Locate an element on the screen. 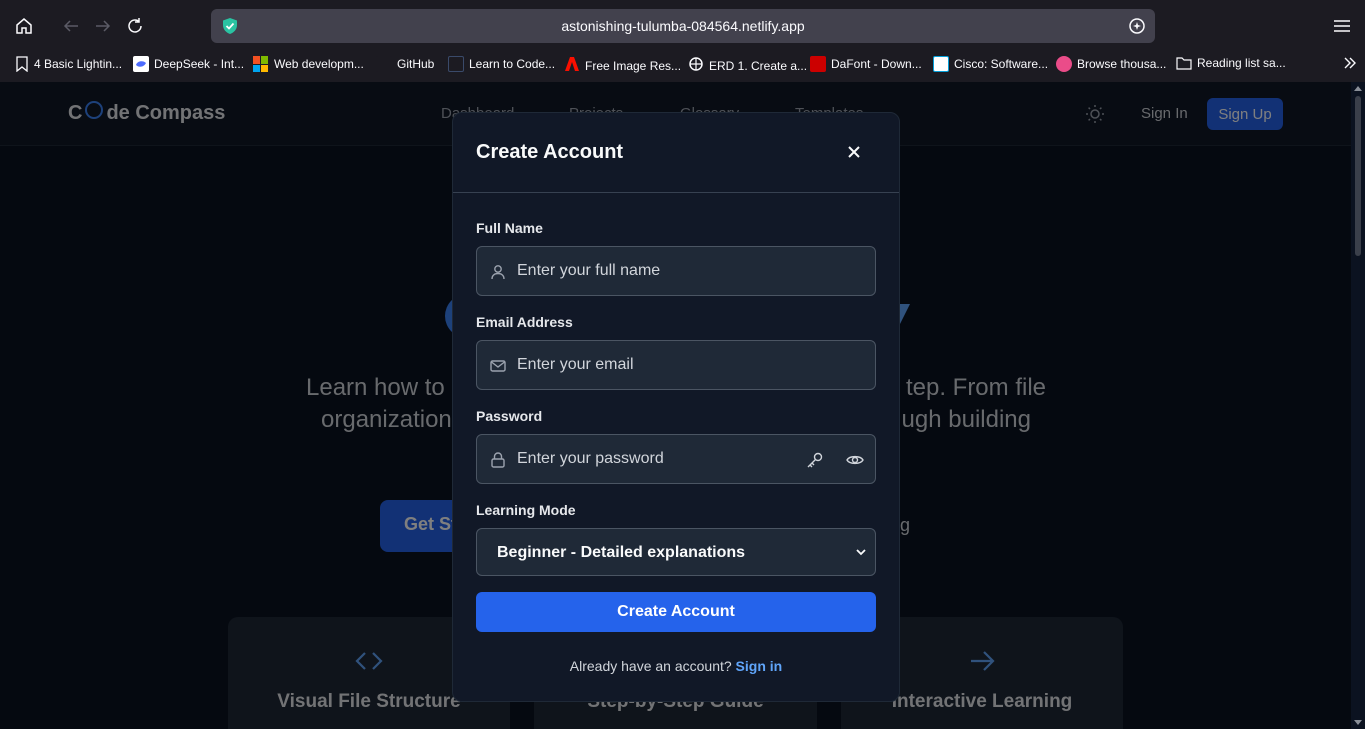 Image resolution: width=1365 pixels, height=729 pixels. password-field is located at coordinates (676, 459).